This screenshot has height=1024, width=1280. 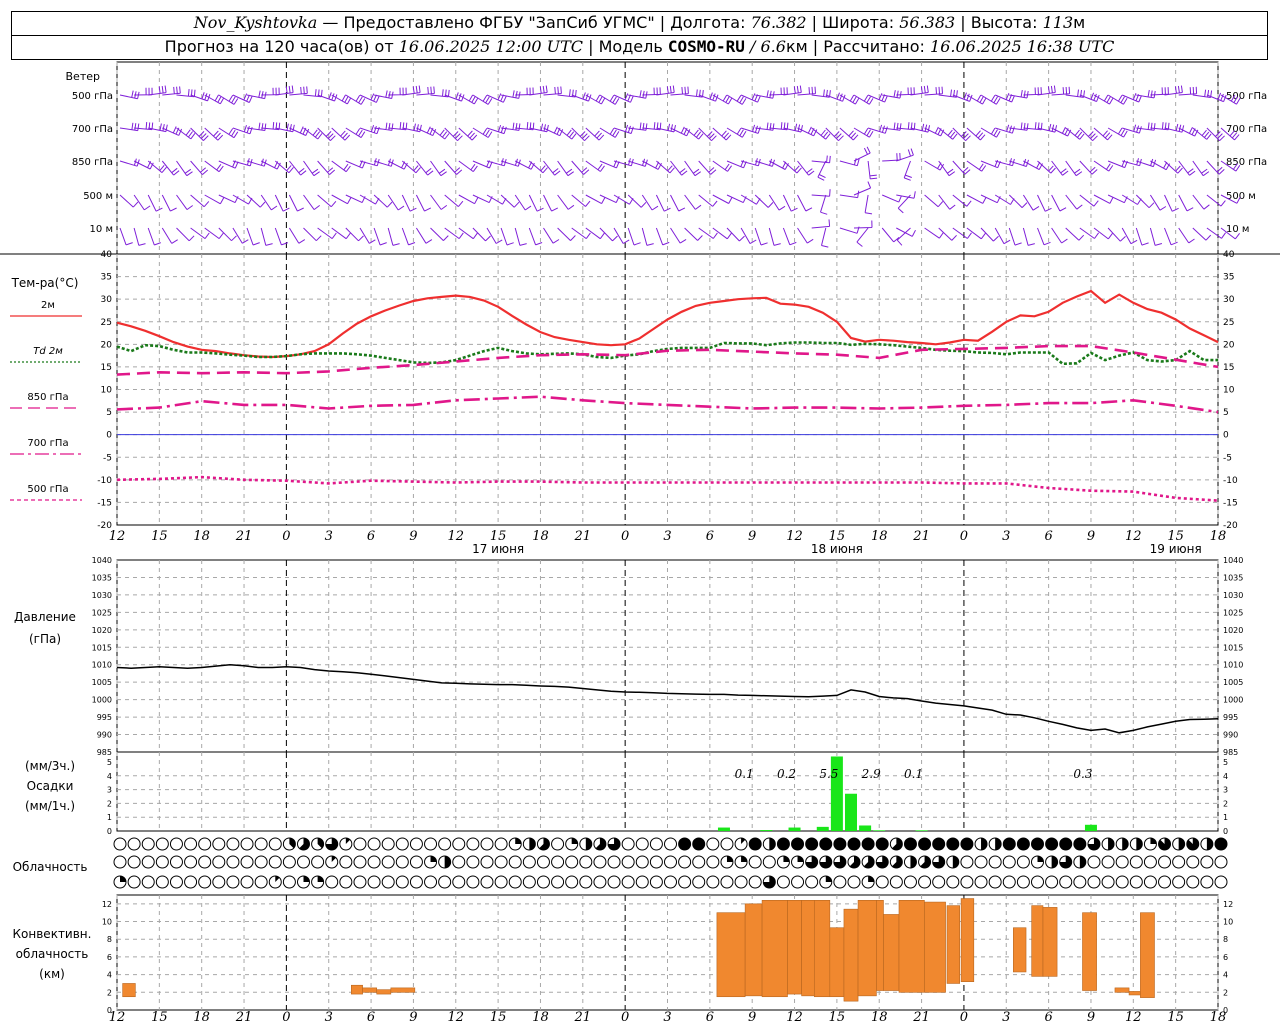 I want to click on precip-tick-label-right: 3, so click(x=1225, y=790).